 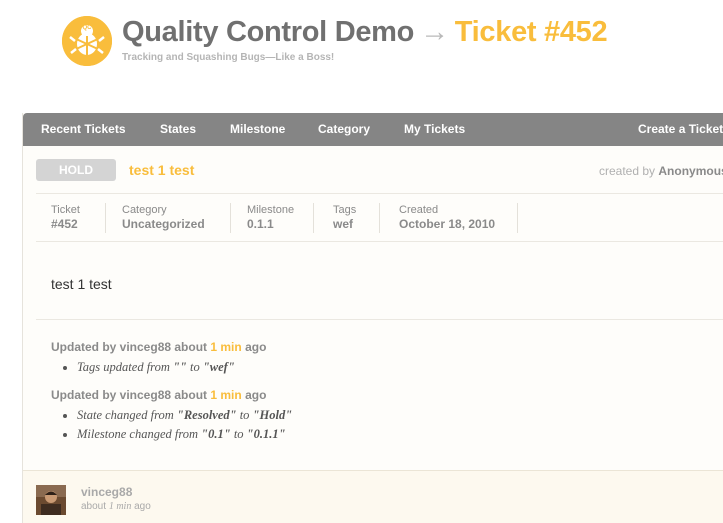 I want to click on nav-create-ticket: Create a Ticket, so click(x=680, y=129).